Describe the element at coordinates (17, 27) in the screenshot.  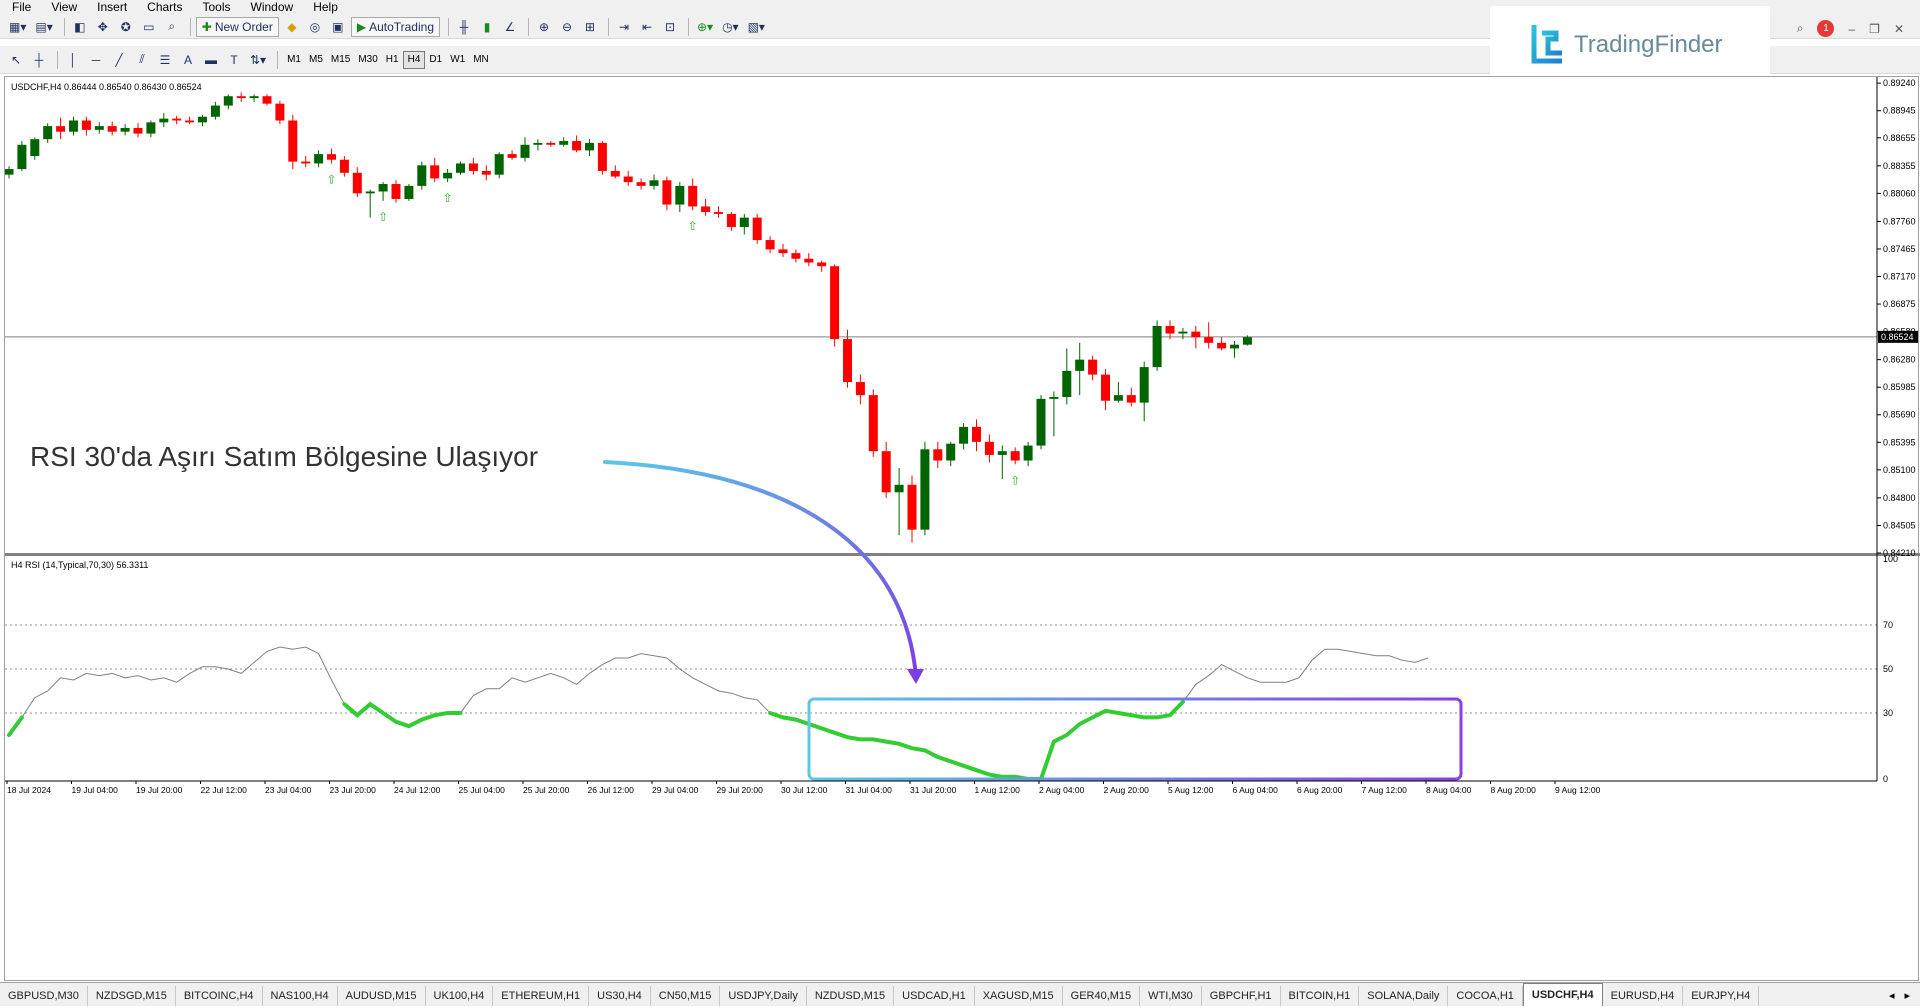
I see `new-chart-icon: ▦▾` at that location.